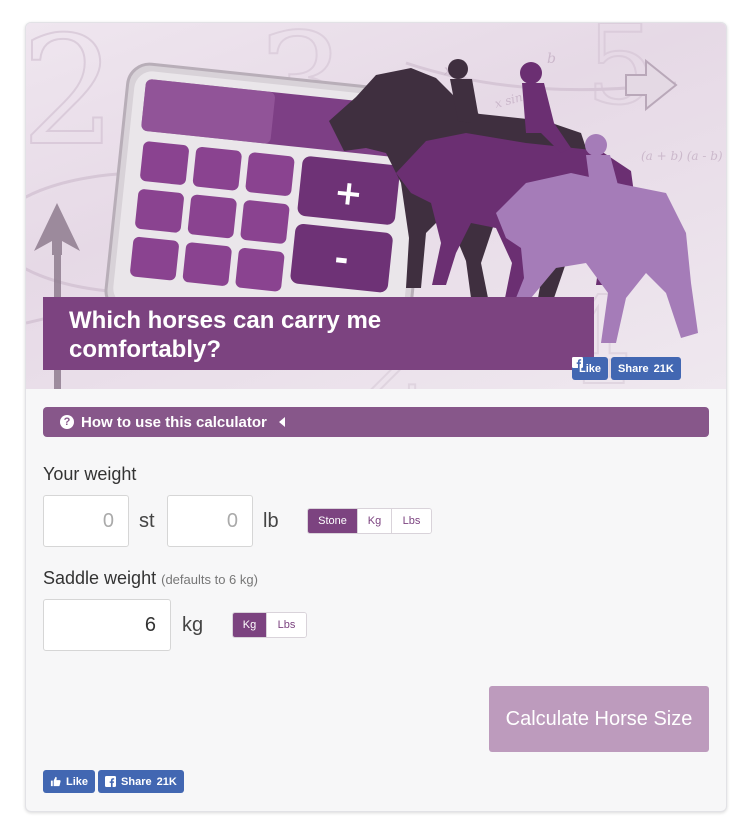 This screenshot has width=750, height=835. What do you see at coordinates (210, 521) in the screenshot?
I see `pounds-input` at bounding box center [210, 521].